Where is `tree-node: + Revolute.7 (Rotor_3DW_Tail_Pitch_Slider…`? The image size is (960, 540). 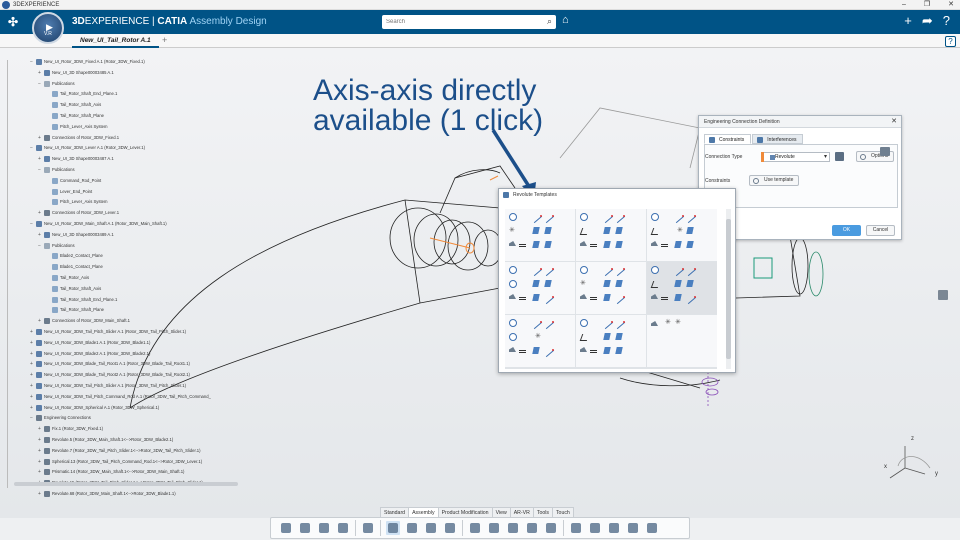
tree-node: + Revolute.7 (Rotor_3DW_Tail_Pitch_Slider… is located at coordinates (119, 451).